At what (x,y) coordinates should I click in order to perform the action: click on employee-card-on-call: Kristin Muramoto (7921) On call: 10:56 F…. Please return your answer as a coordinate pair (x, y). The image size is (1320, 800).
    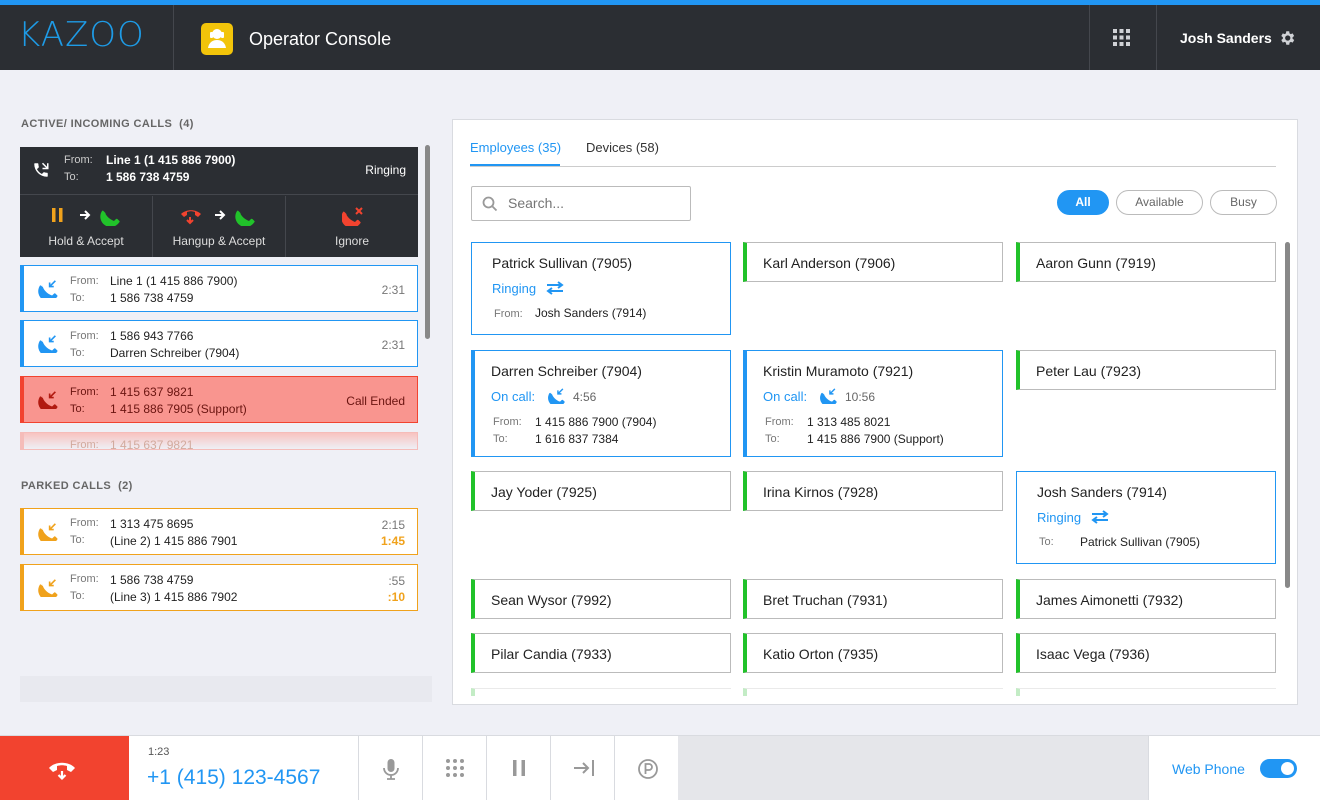
    Looking at the image, I should click on (873, 403).